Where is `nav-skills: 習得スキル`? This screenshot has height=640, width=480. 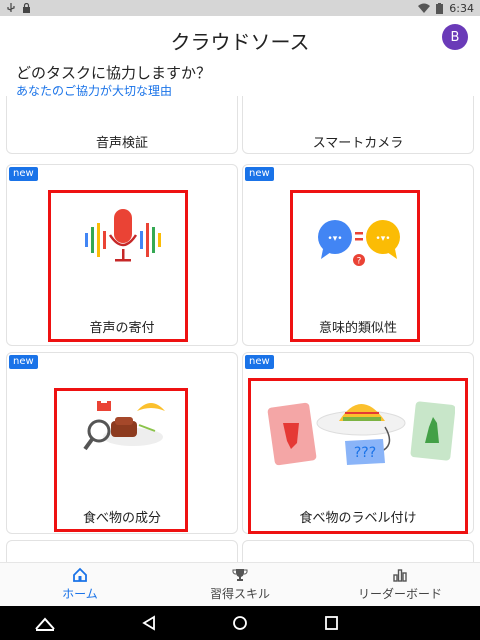
nav-skills: 習得スキル is located at coordinates (240, 584).